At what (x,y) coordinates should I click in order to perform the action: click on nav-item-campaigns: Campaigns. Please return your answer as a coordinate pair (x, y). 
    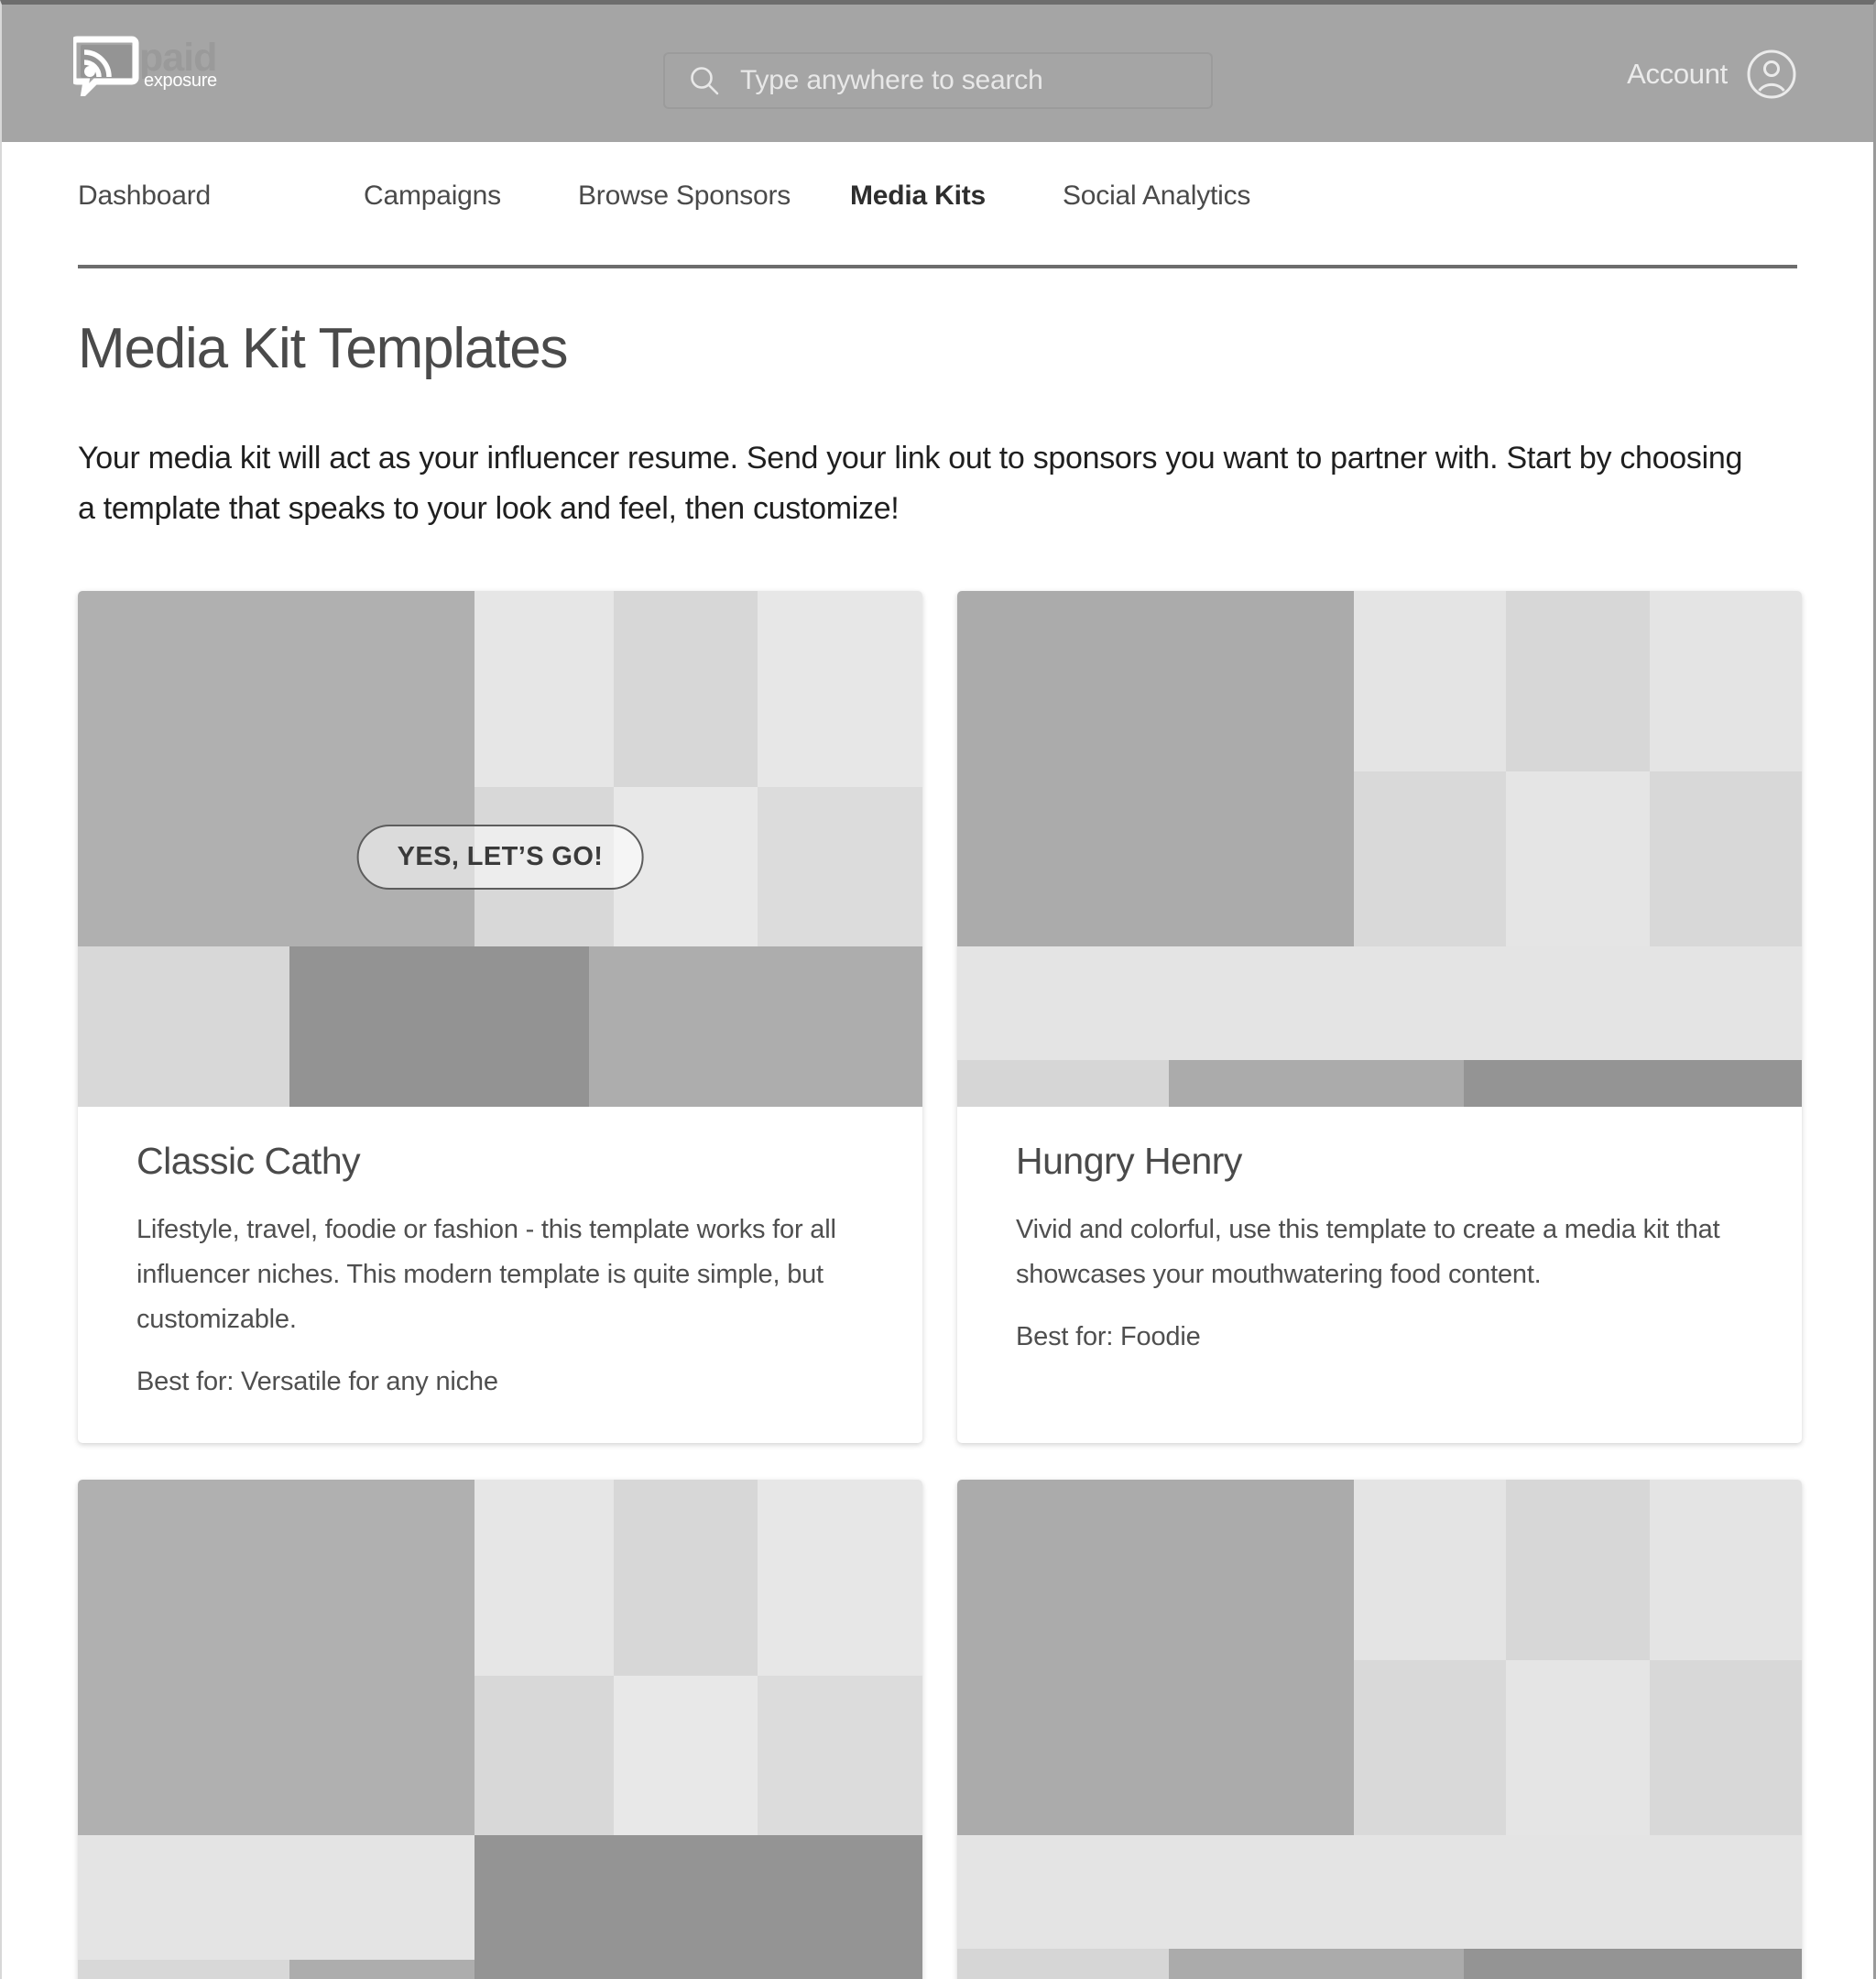
    Looking at the image, I should click on (471, 196).